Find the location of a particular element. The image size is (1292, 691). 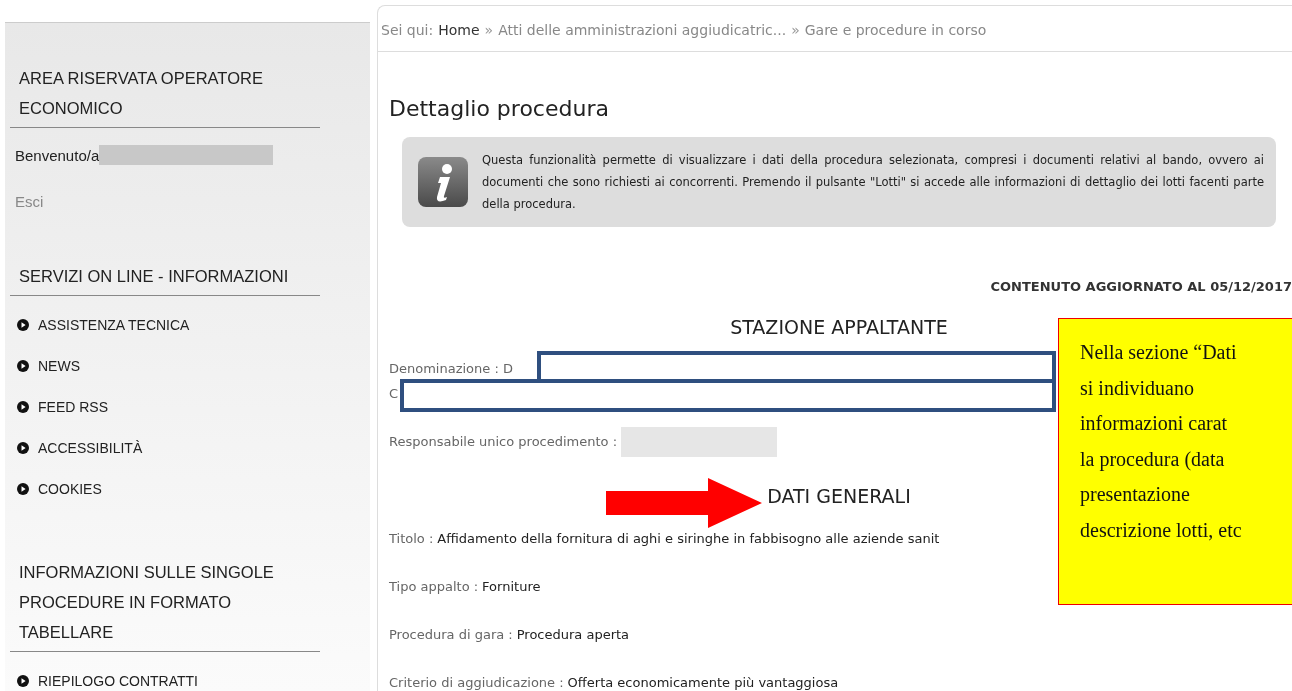

callout-line: informazioni carat is located at coordinates (1154, 423).